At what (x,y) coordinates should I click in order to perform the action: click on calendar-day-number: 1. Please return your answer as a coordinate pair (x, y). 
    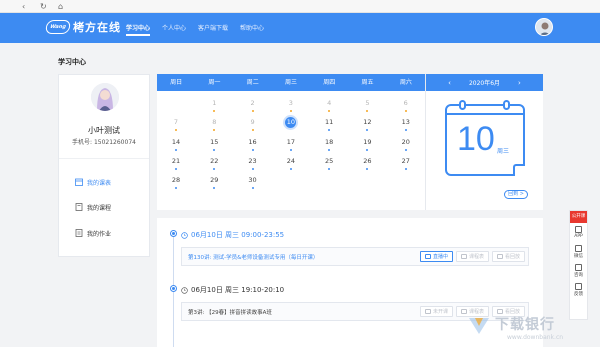
    Looking at the image, I should click on (214, 103).